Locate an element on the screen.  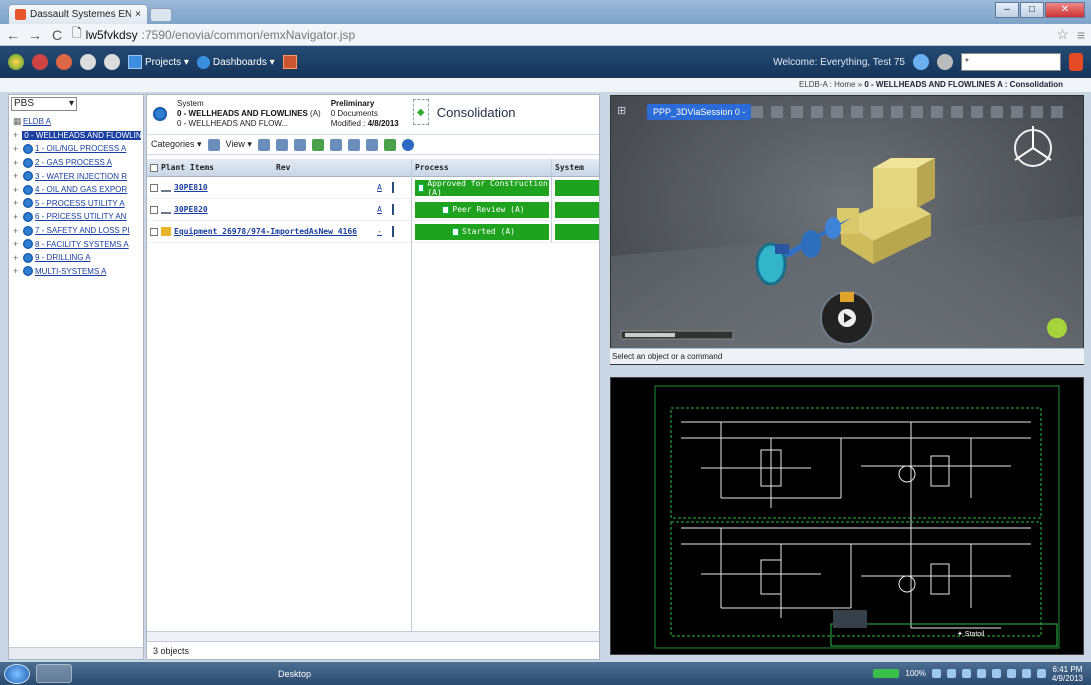
tree-item-label: 5 - PROCESS UTILITY A is located at coordinates (80, 203).